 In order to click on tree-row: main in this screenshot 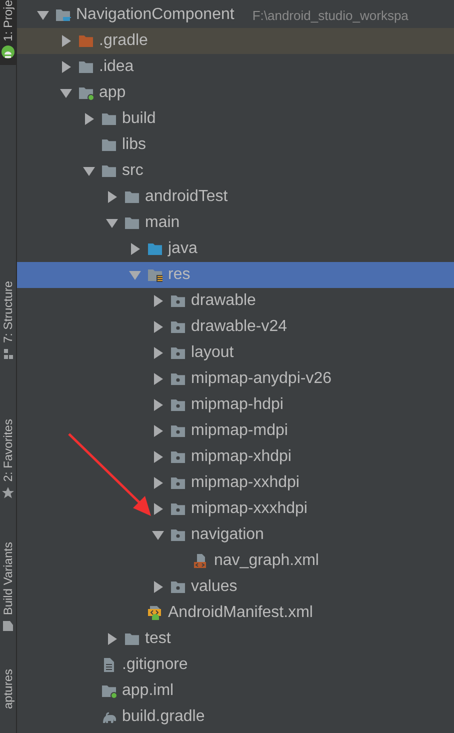, I will do `click(235, 223)`.